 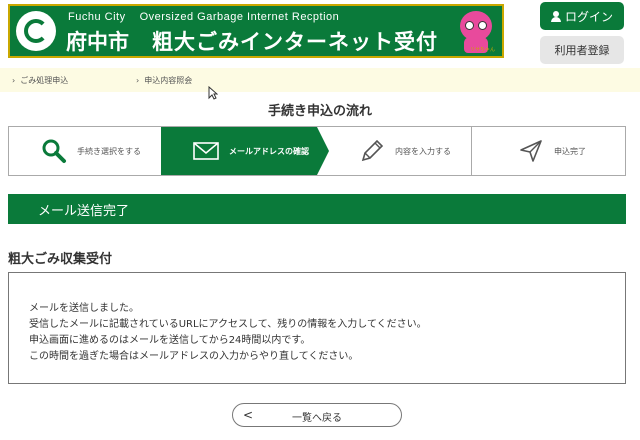 I want to click on register-button: 利用者登録, so click(x=582, y=50).